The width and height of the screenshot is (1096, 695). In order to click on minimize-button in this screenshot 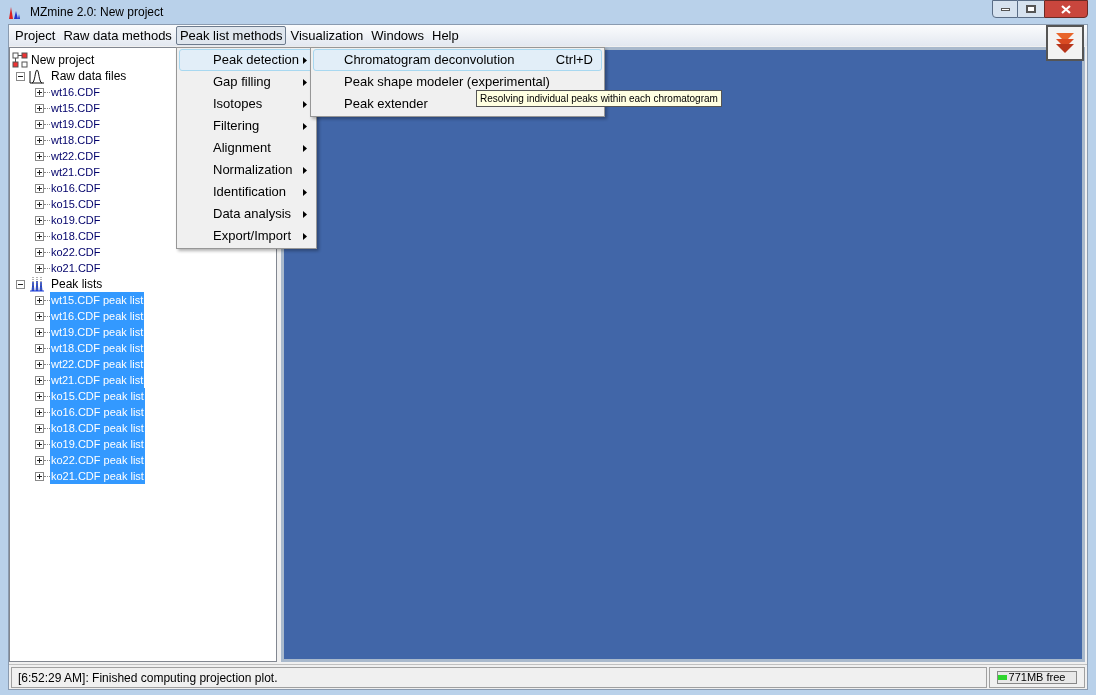, I will do `click(1005, 9)`.